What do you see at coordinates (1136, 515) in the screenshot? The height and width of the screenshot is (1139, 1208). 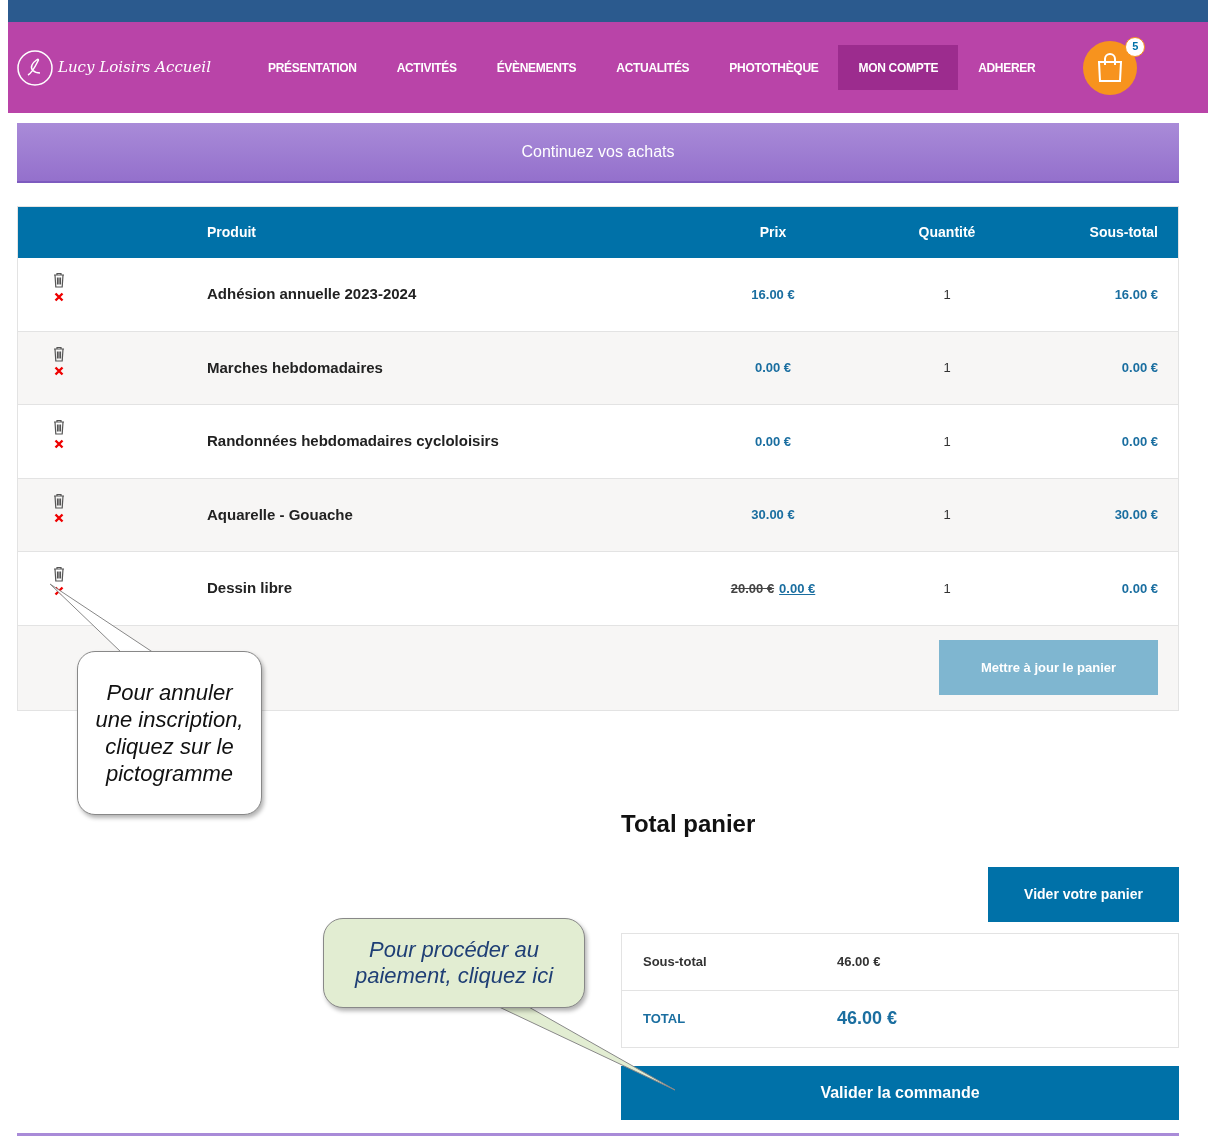 I see `line-subtotal: 30.00 €` at bounding box center [1136, 515].